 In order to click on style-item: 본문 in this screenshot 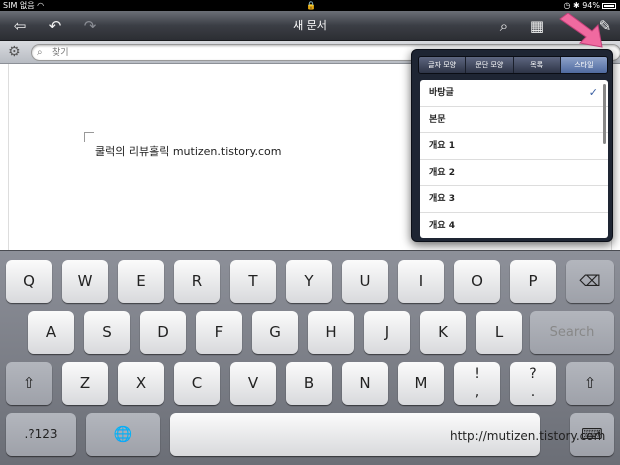, I will do `click(514, 120)`.